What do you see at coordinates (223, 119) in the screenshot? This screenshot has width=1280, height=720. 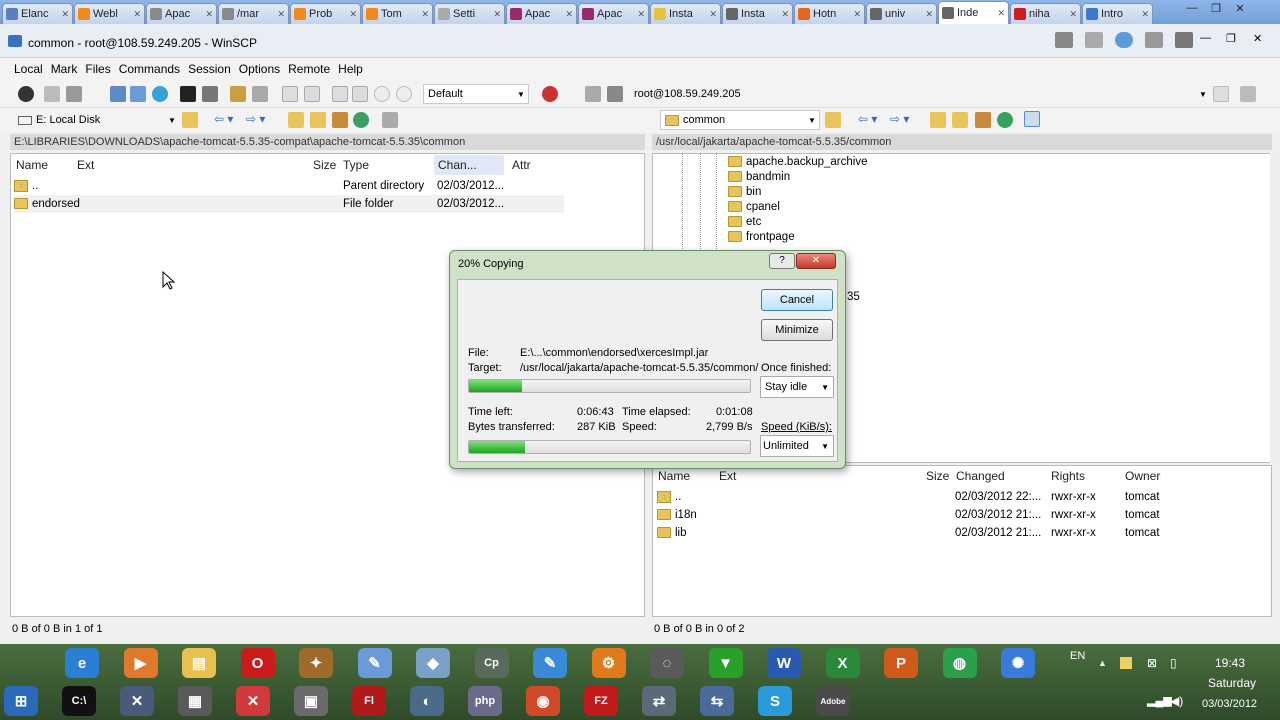 I see `back-arrow-icon: ⇦ ▾` at bounding box center [223, 119].